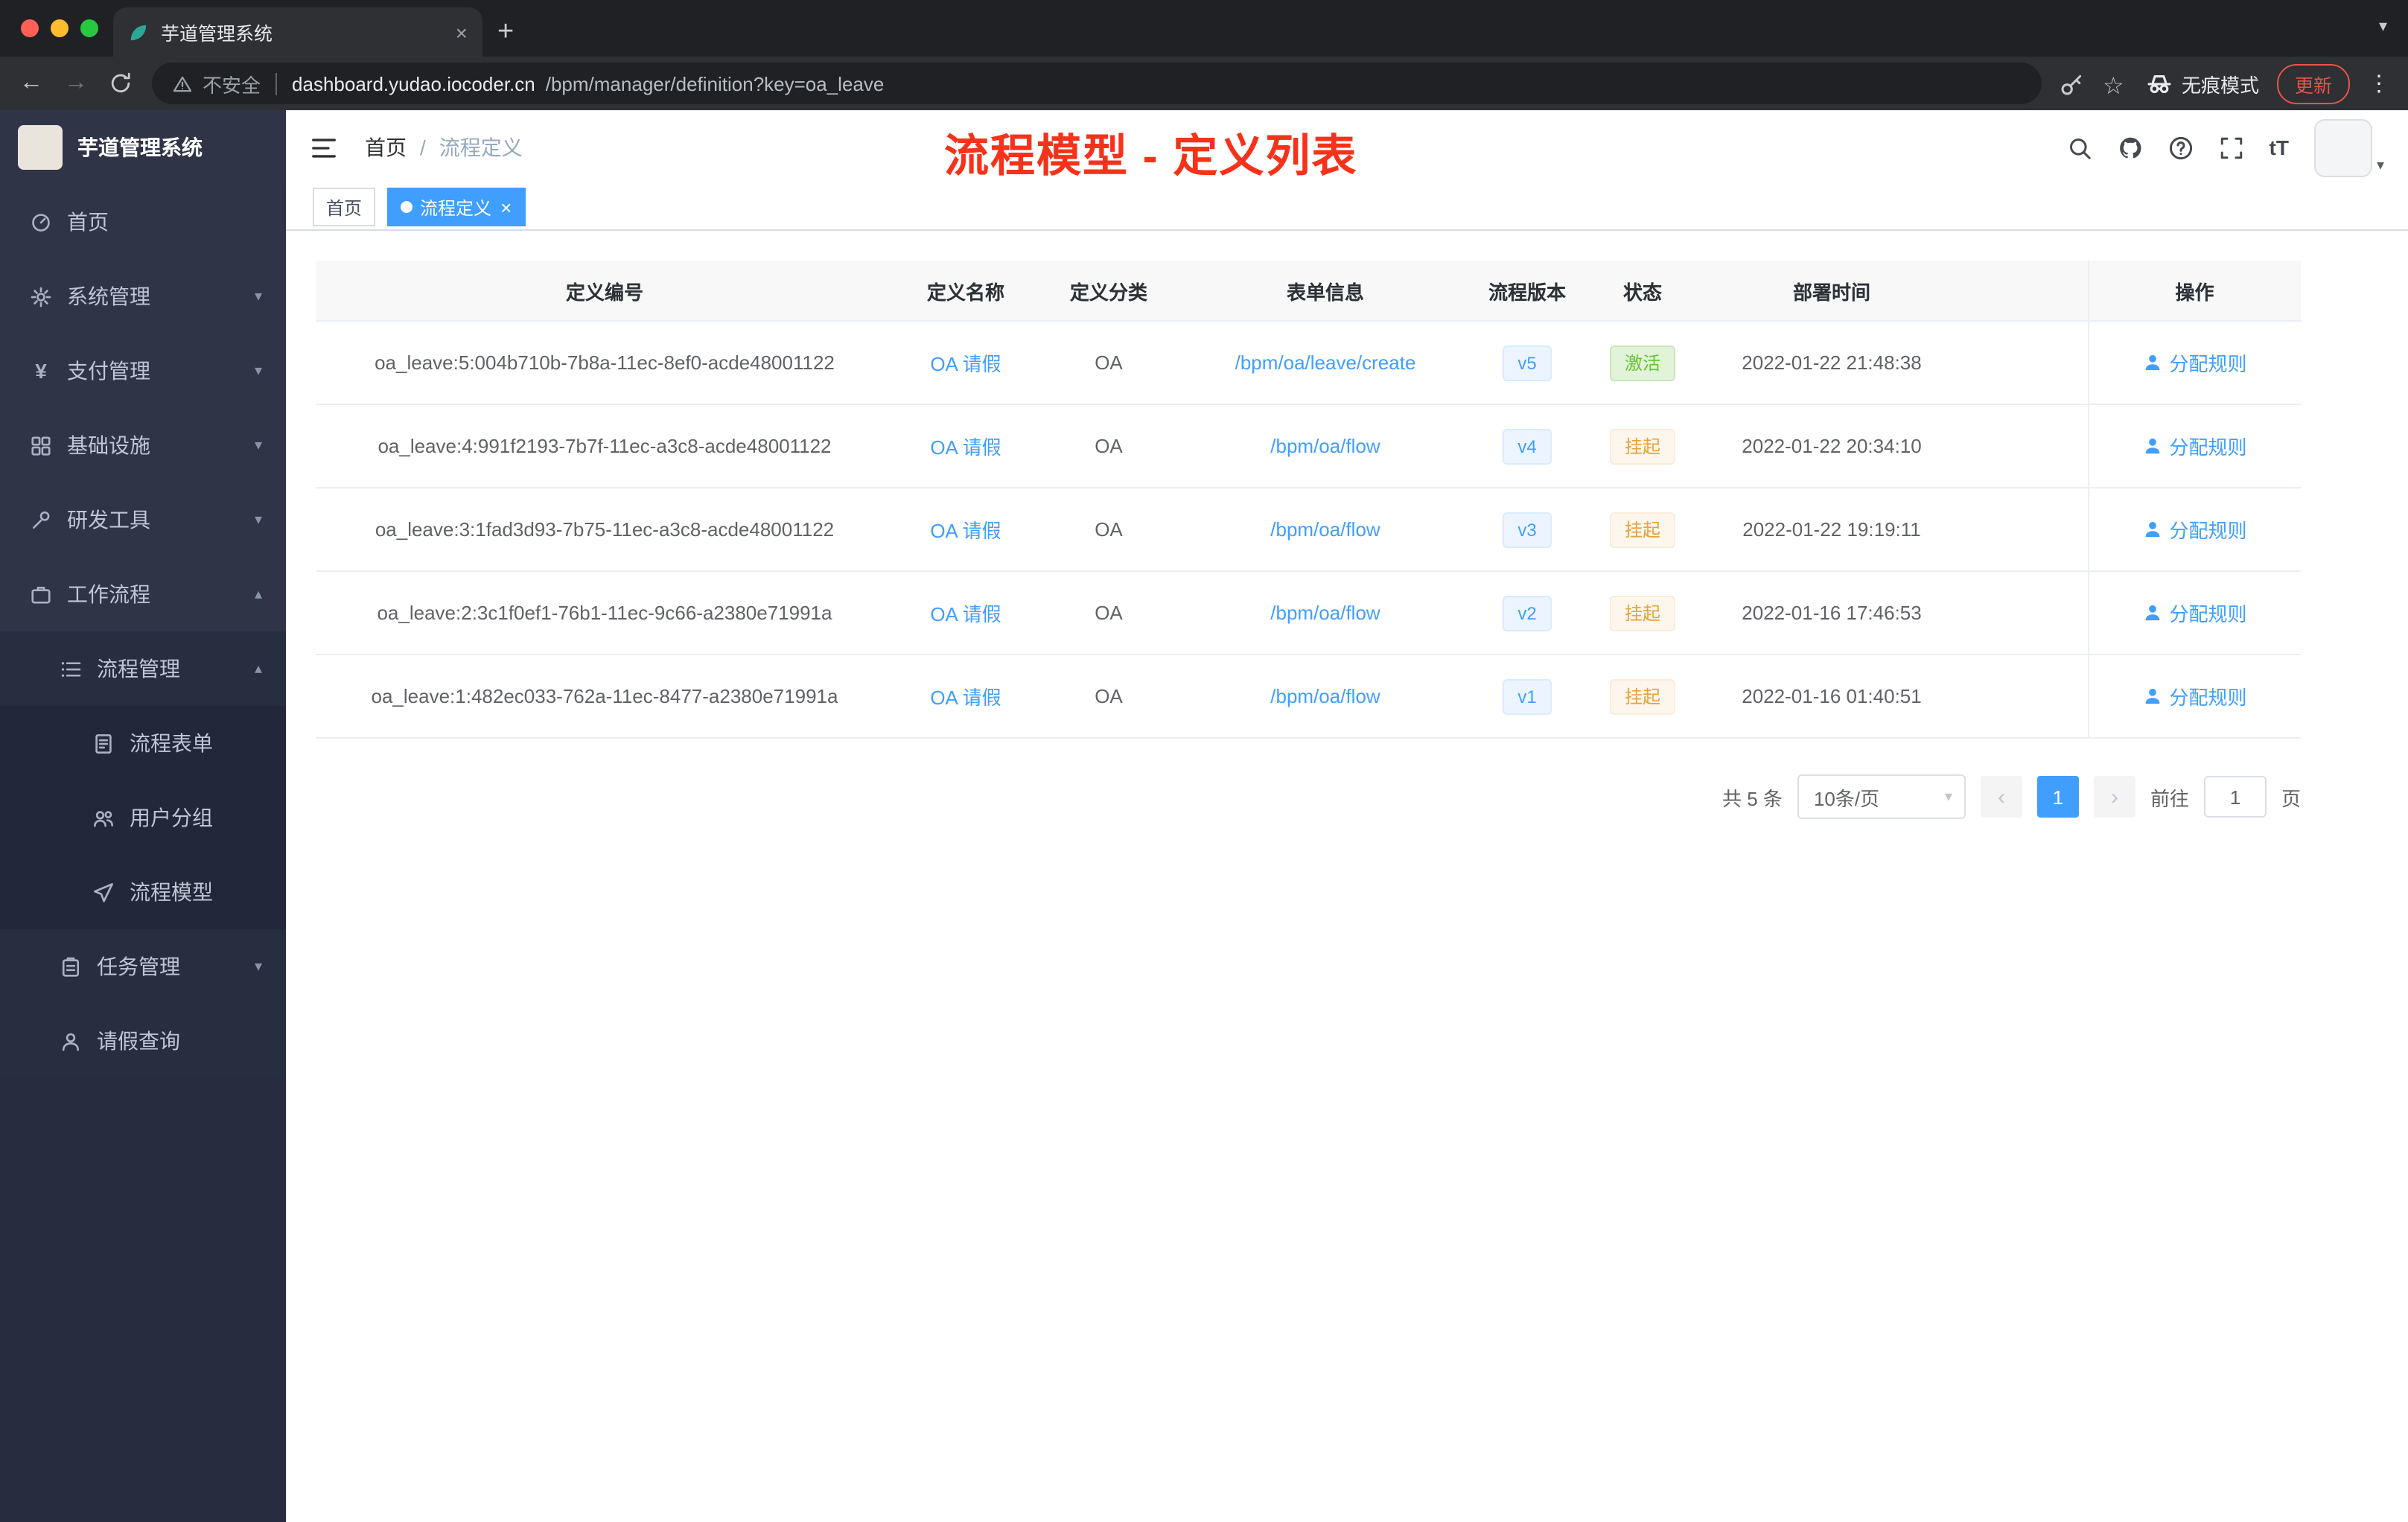 The width and height of the screenshot is (2408, 1522). I want to click on forward-button: →, so click(76, 83).